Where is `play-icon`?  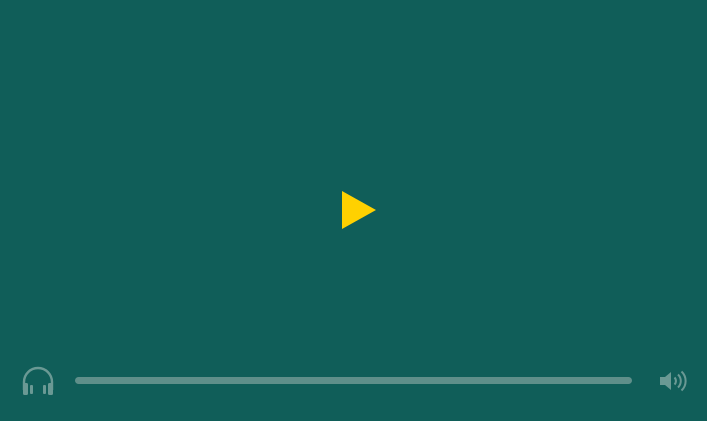 play-icon is located at coordinates (359, 210).